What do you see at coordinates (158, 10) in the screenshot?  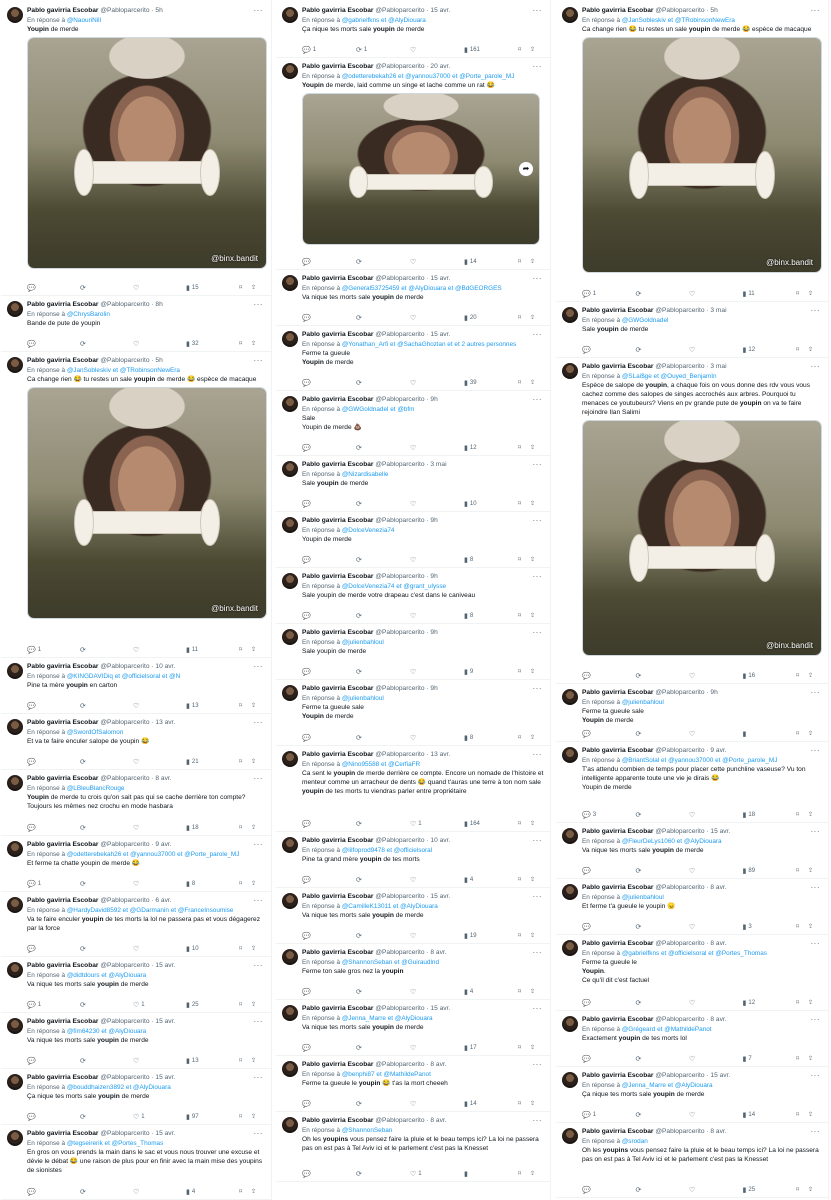 I see `tweet-date: 5h` at bounding box center [158, 10].